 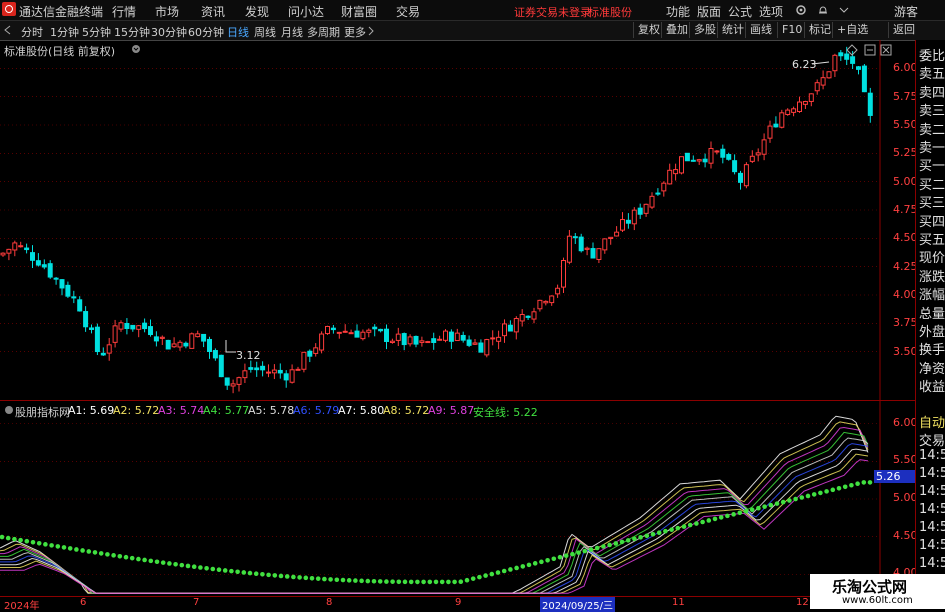 I want to click on menu-item-formula: 公式, so click(x=740, y=11).